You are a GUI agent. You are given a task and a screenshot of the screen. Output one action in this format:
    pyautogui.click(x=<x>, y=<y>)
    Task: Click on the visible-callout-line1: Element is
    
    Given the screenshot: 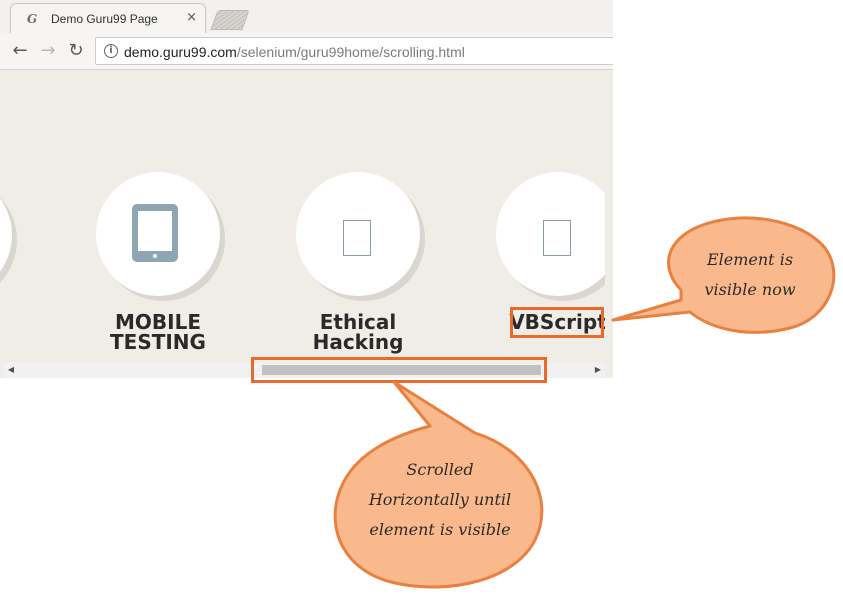 What is the action you would take?
    pyautogui.click(x=750, y=259)
    